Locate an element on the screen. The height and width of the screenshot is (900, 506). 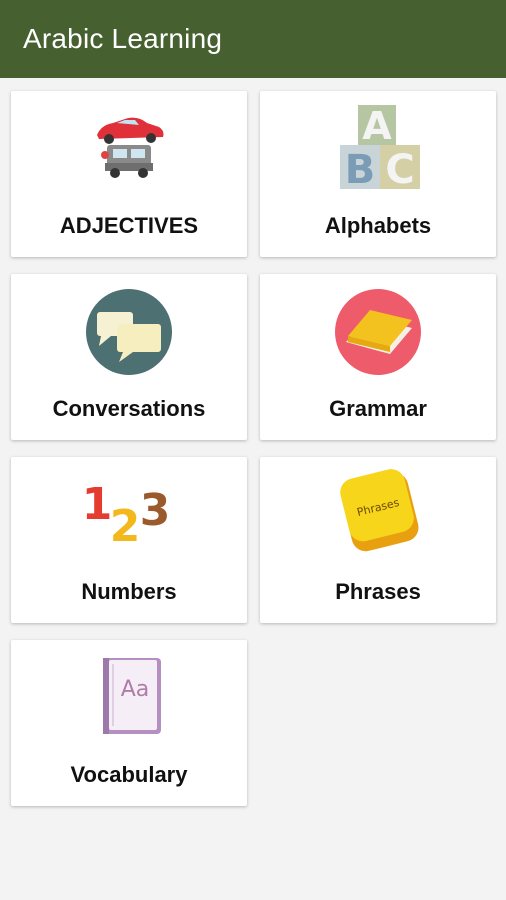
chat-bubbles-icon is located at coordinates (129, 332).